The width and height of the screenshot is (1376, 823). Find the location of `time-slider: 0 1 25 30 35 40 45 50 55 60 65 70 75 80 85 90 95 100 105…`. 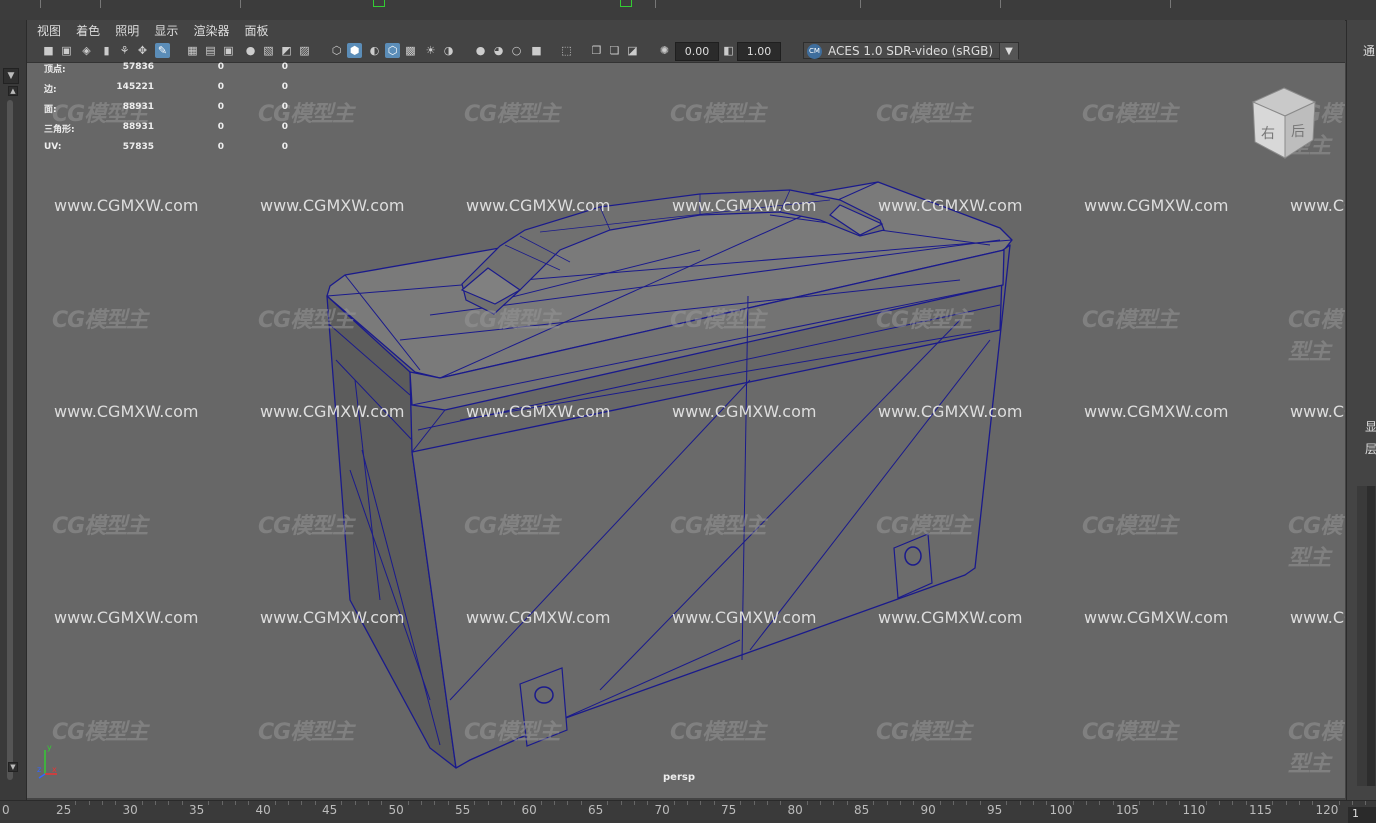

time-slider: 0 1 25 30 35 40 45 50 55 60 65 70 75 80 85 90 95 100 105… is located at coordinates (688, 811).